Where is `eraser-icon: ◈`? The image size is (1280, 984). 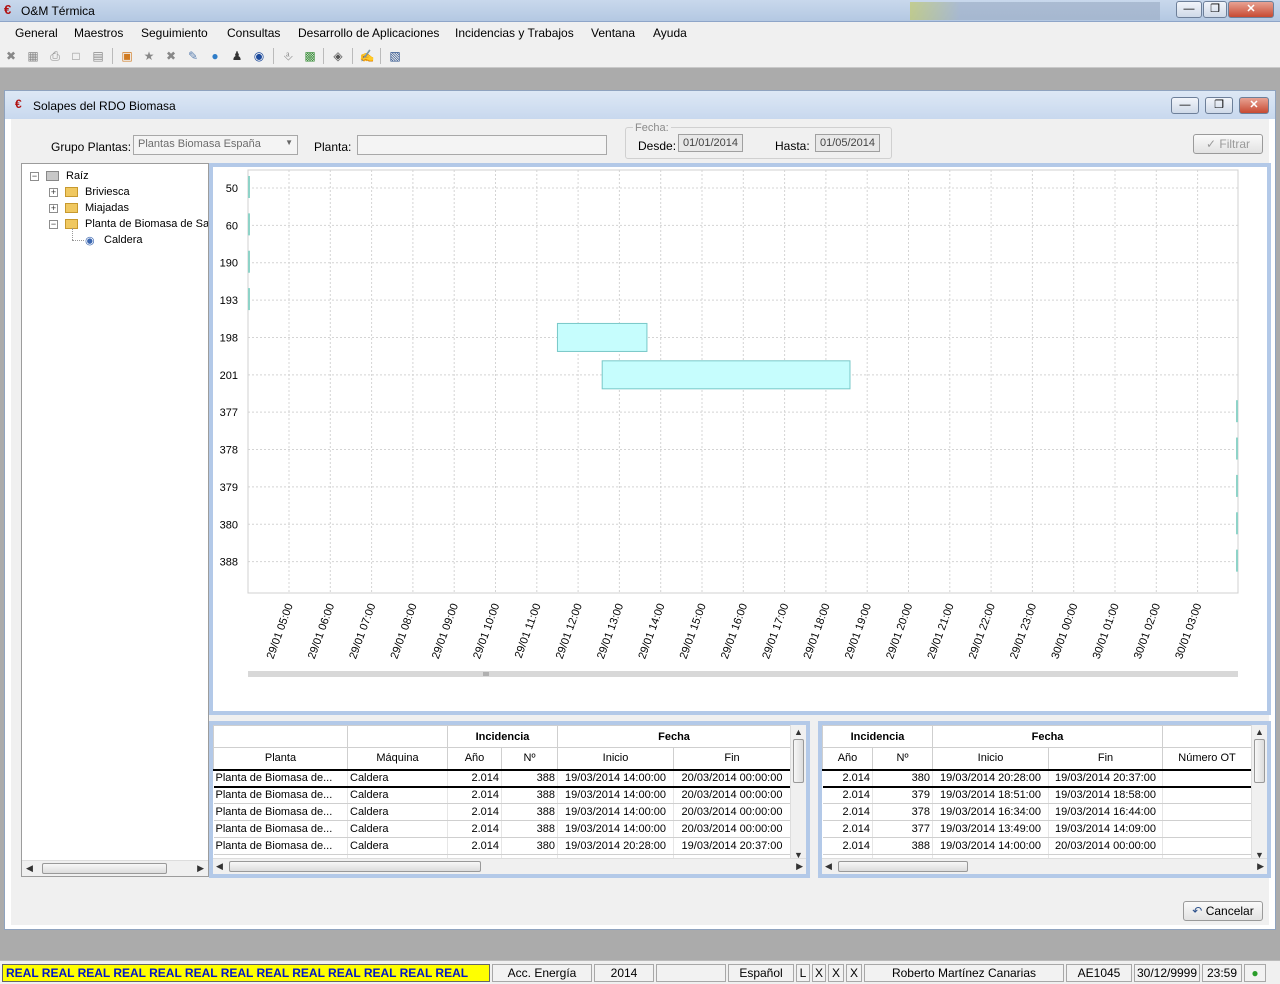
eraser-icon: ◈ is located at coordinates (338, 56).